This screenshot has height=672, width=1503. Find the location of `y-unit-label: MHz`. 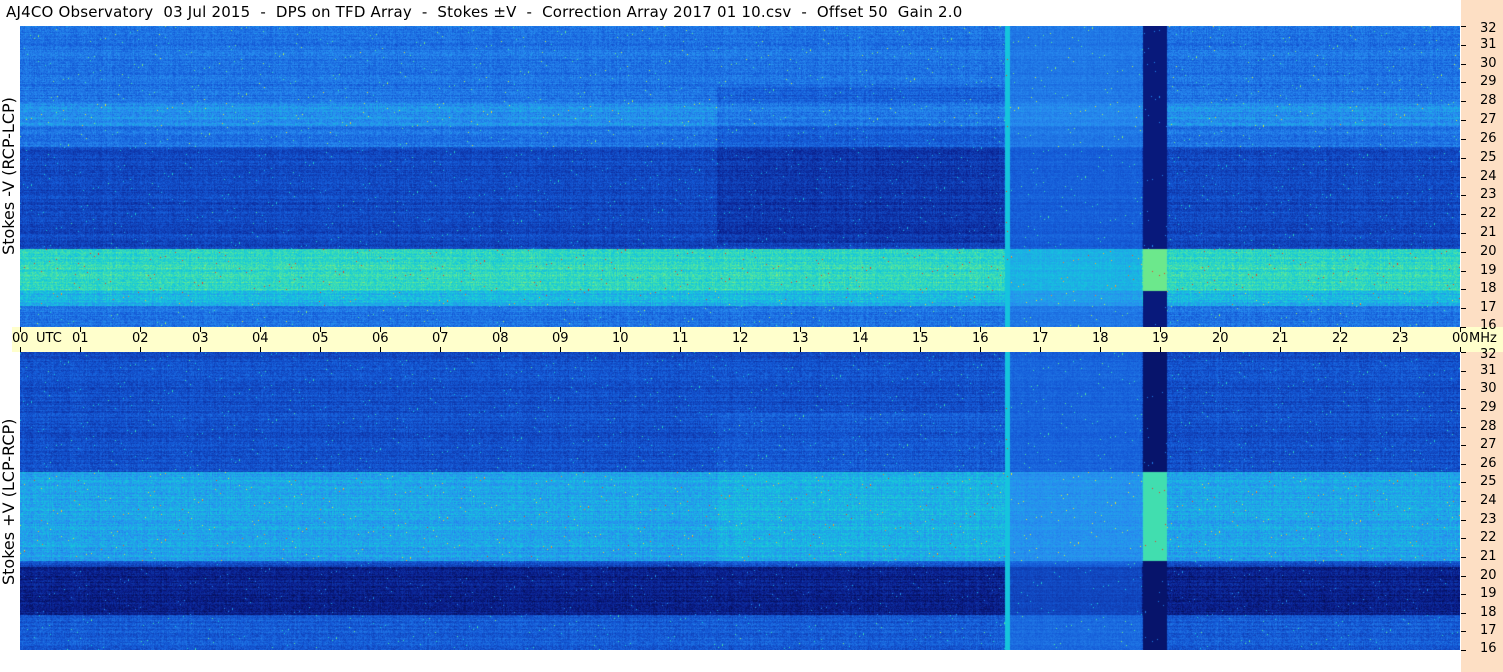

y-unit-label: MHz is located at coordinates (1483, 338).